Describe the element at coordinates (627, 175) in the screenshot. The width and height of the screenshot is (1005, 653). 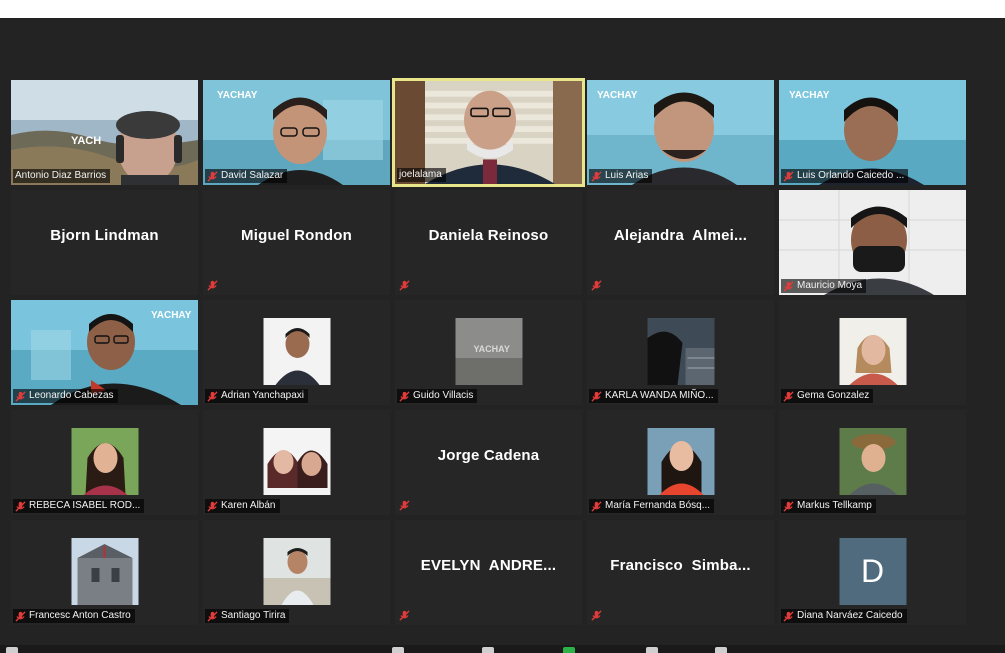
I see `participant-name: Luis Arias` at that location.